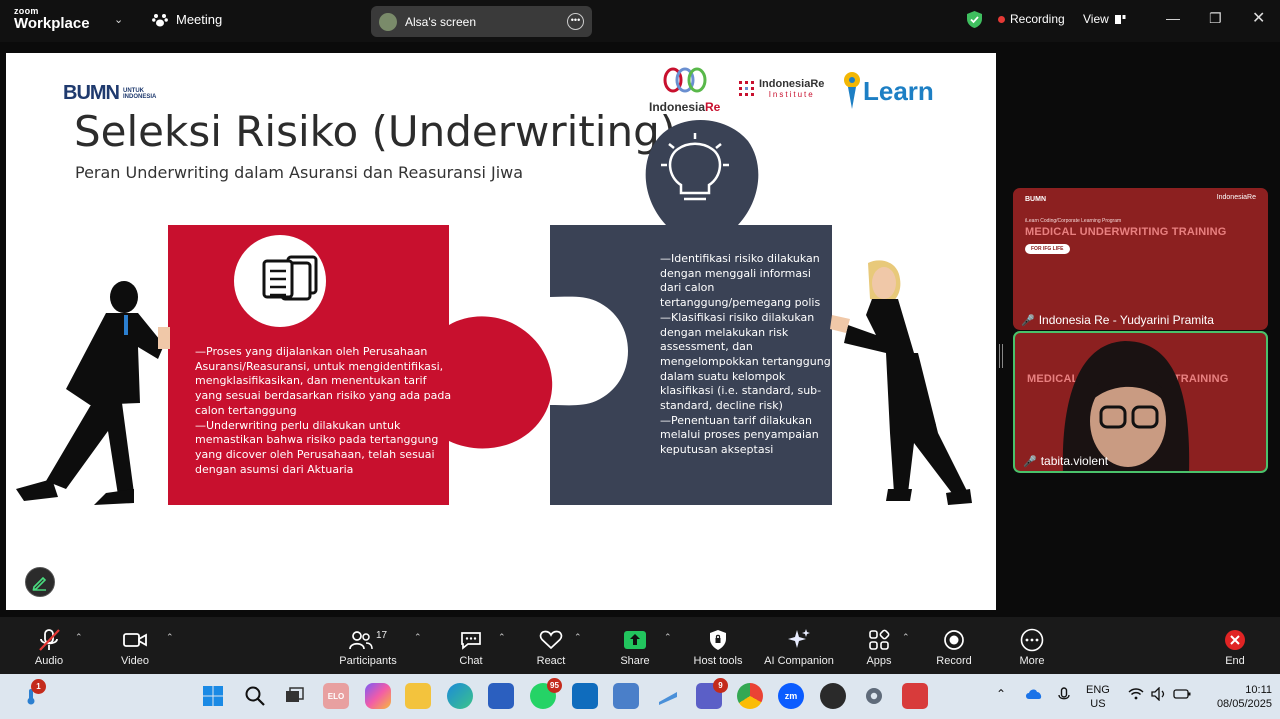 The height and width of the screenshot is (719, 1280). Describe the element at coordinates (52, 19) in the screenshot. I see `zoom-workplace-logo: zoom Workplace` at that location.